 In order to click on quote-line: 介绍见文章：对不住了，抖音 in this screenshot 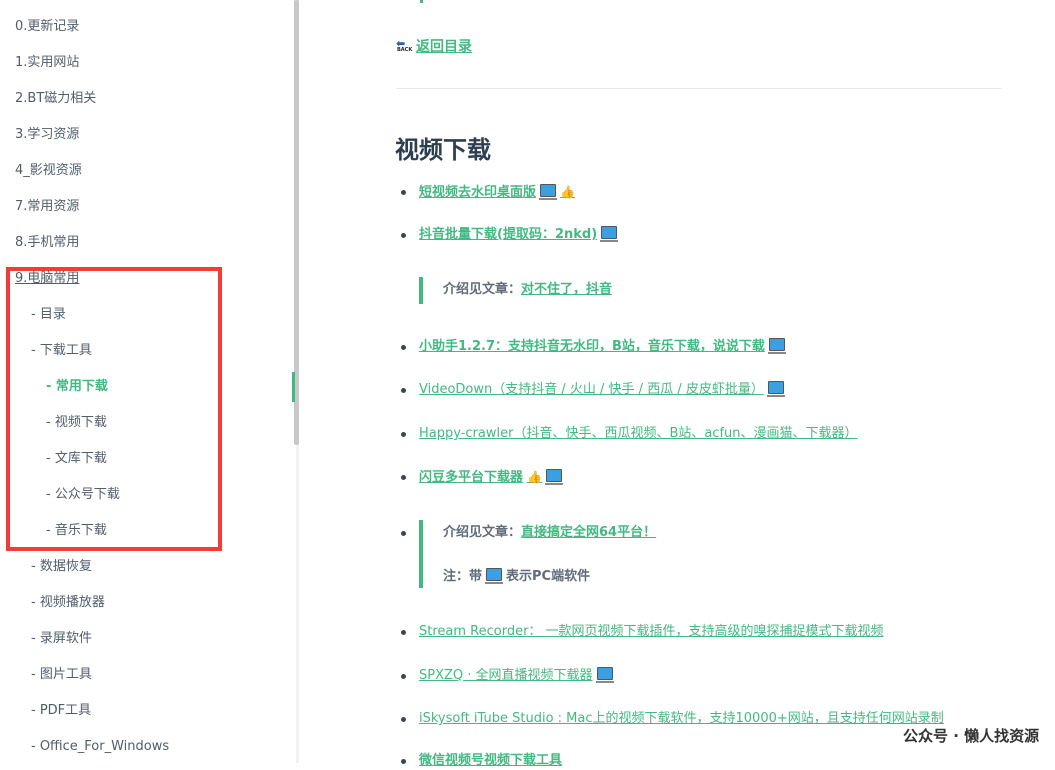, I will do `click(527, 290)`.